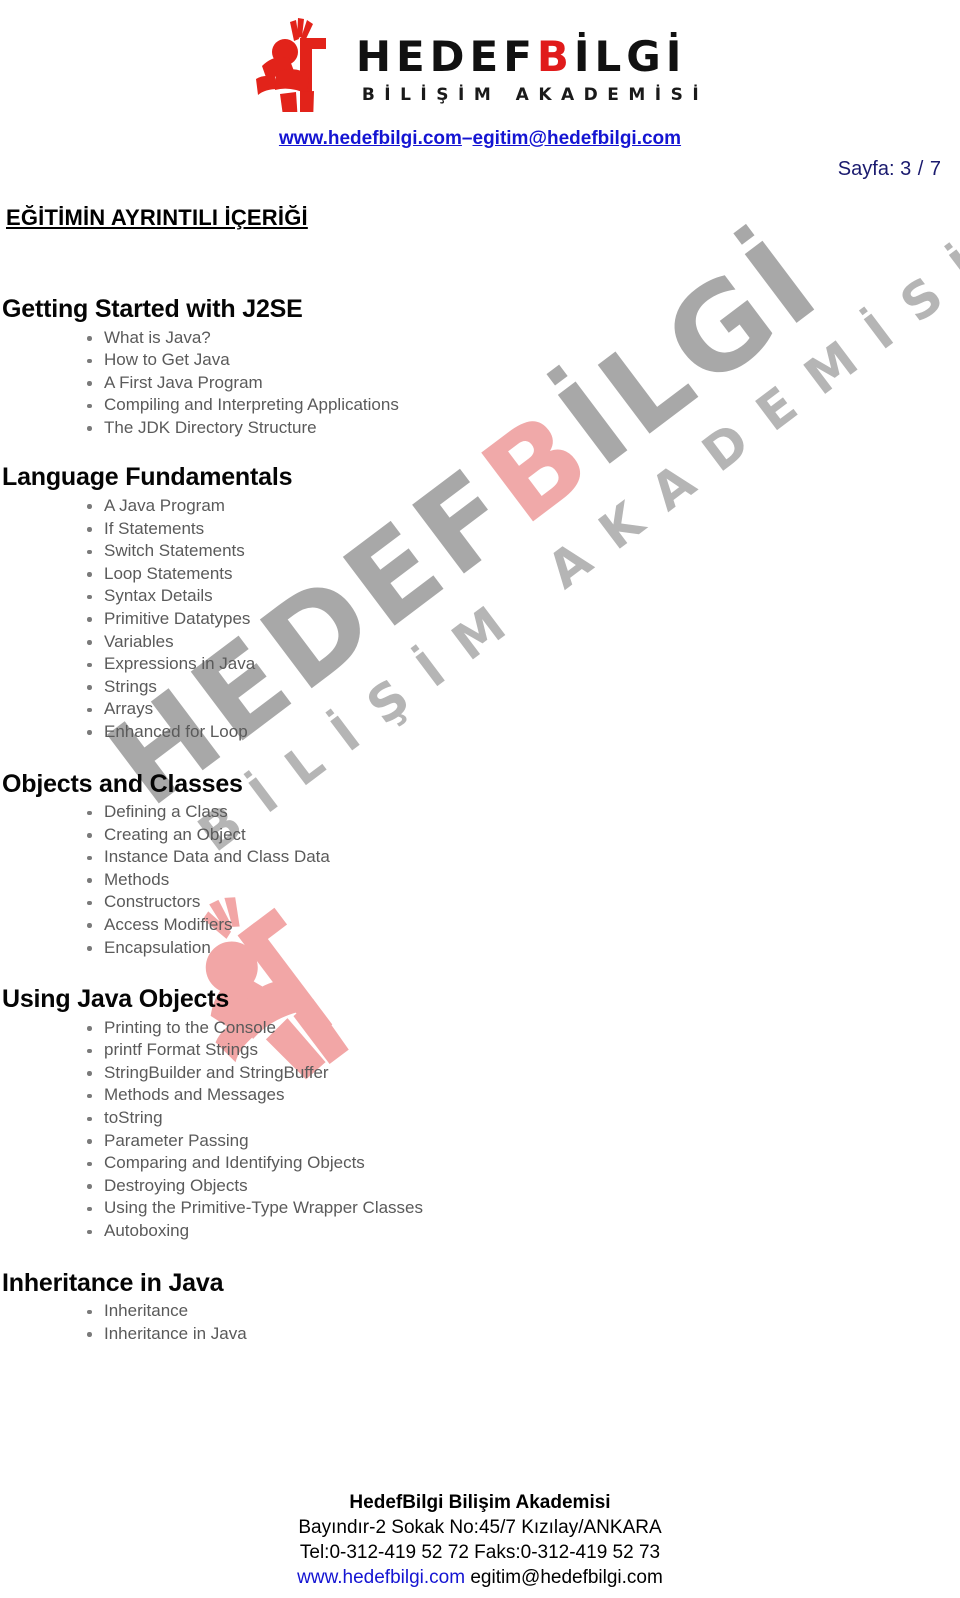 The width and height of the screenshot is (960, 1598). I want to click on page-label: Sayfa:, so click(866, 169).